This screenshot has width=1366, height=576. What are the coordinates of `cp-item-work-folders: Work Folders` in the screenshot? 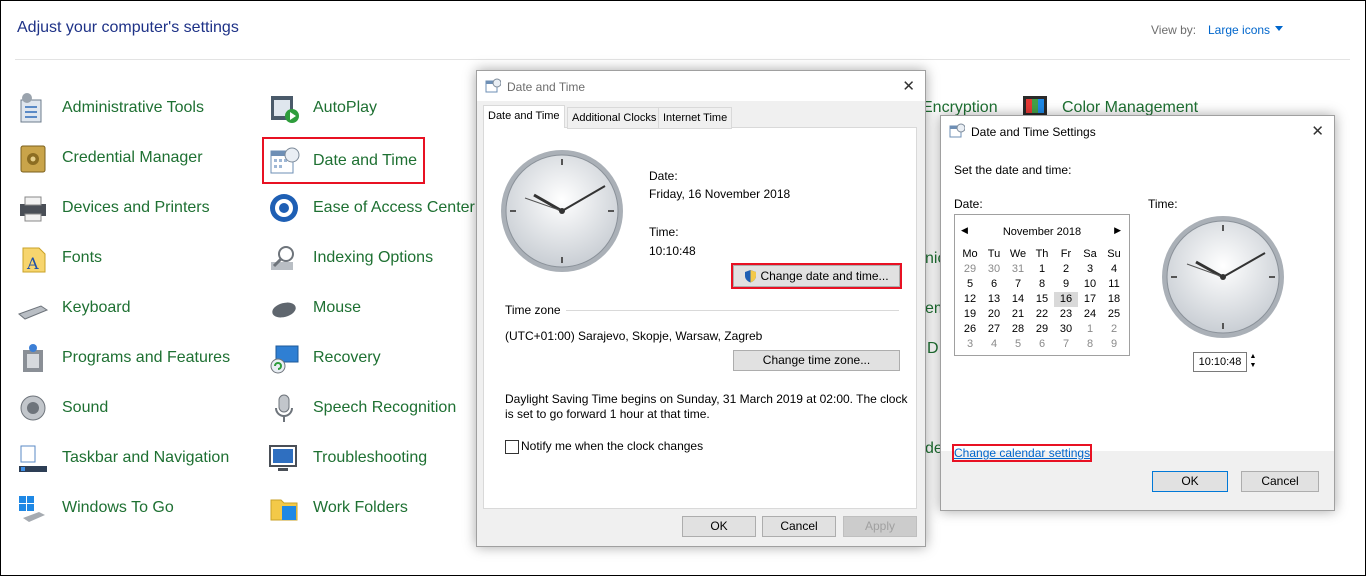 It's located at (338, 508).